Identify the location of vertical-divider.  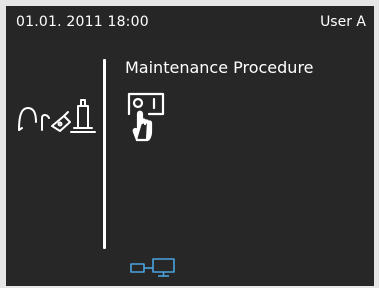
(104, 154).